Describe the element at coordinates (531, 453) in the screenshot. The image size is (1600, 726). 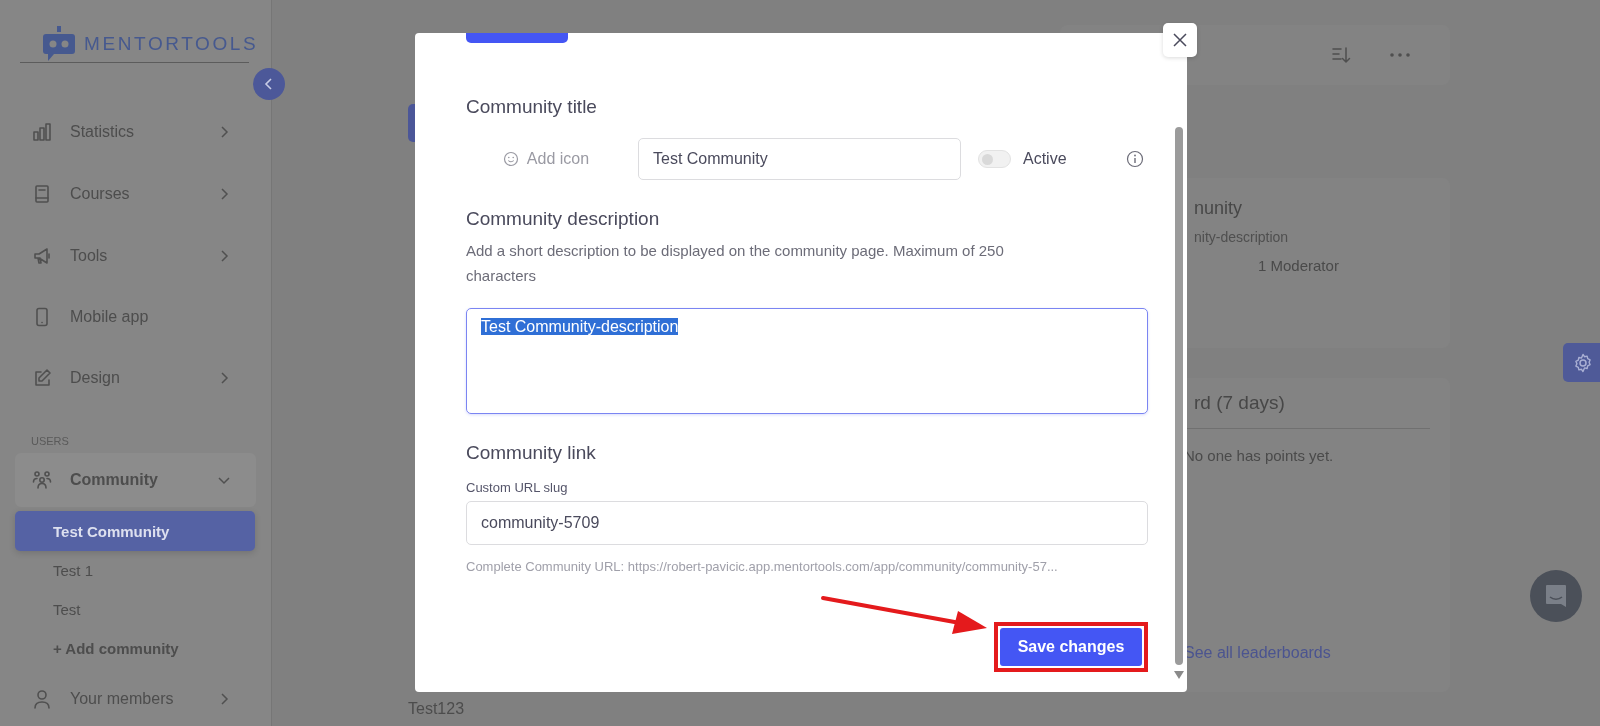
I see `section-heading: Community link` at that location.